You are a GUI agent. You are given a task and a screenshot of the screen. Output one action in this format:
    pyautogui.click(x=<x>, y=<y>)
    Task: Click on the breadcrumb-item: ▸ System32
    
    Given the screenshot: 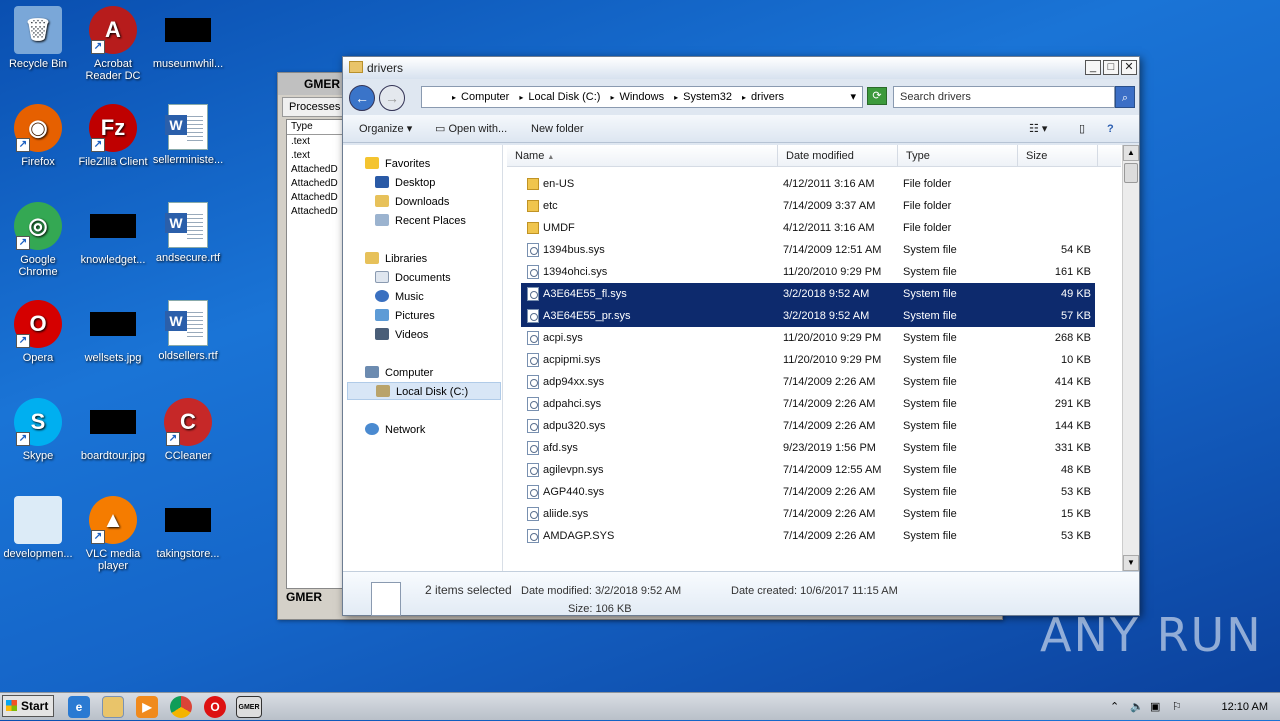 What is the action you would take?
    pyautogui.click(x=703, y=97)
    